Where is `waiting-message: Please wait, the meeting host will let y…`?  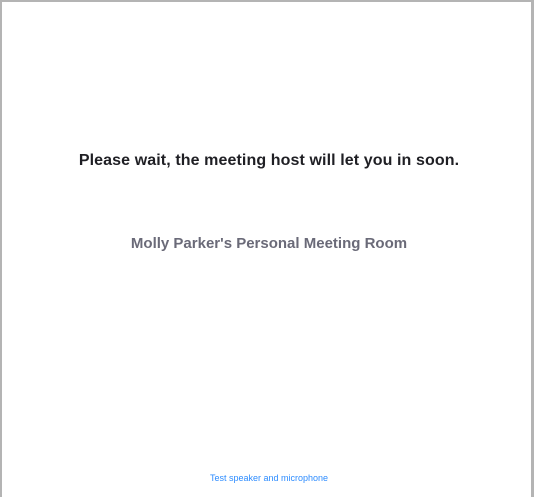 waiting-message: Please wait, the meeting host will let y… is located at coordinates (269, 160).